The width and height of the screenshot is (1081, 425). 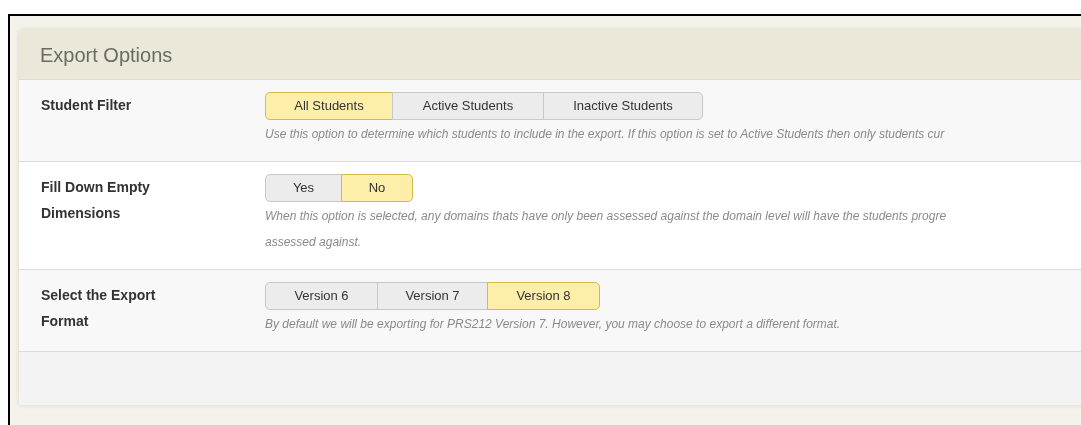 I want to click on option-label: Fill Down Empty Dimensions, so click(x=95, y=200).